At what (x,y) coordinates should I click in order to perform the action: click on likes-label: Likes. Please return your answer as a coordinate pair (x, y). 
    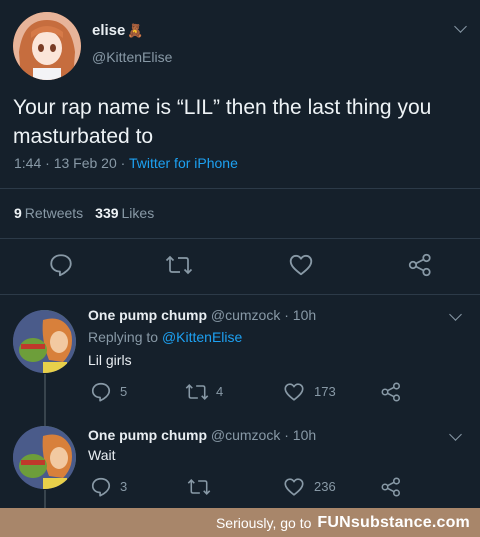
    Looking at the image, I should click on (138, 213).